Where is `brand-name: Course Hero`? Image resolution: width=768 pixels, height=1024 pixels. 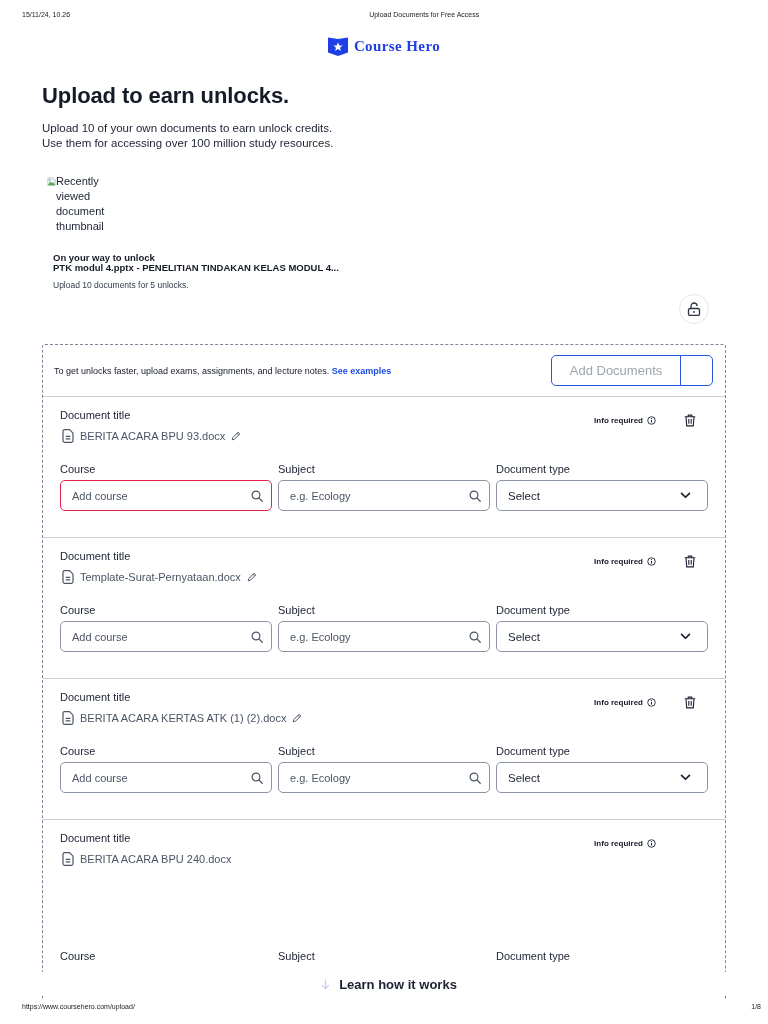
brand-name: Course Hero is located at coordinates (397, 46).